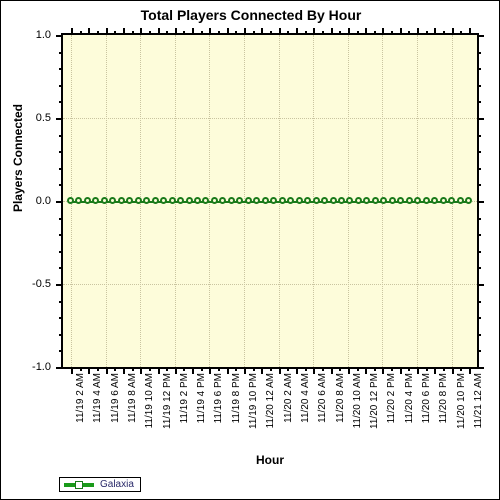 The height and width of the screenshot is (500, 500). What do you see at coordinates (271, 401) in the screenshot?
I see `x-axis-tick-label: 11/20 12 AM` at bounding box center [271, 401].